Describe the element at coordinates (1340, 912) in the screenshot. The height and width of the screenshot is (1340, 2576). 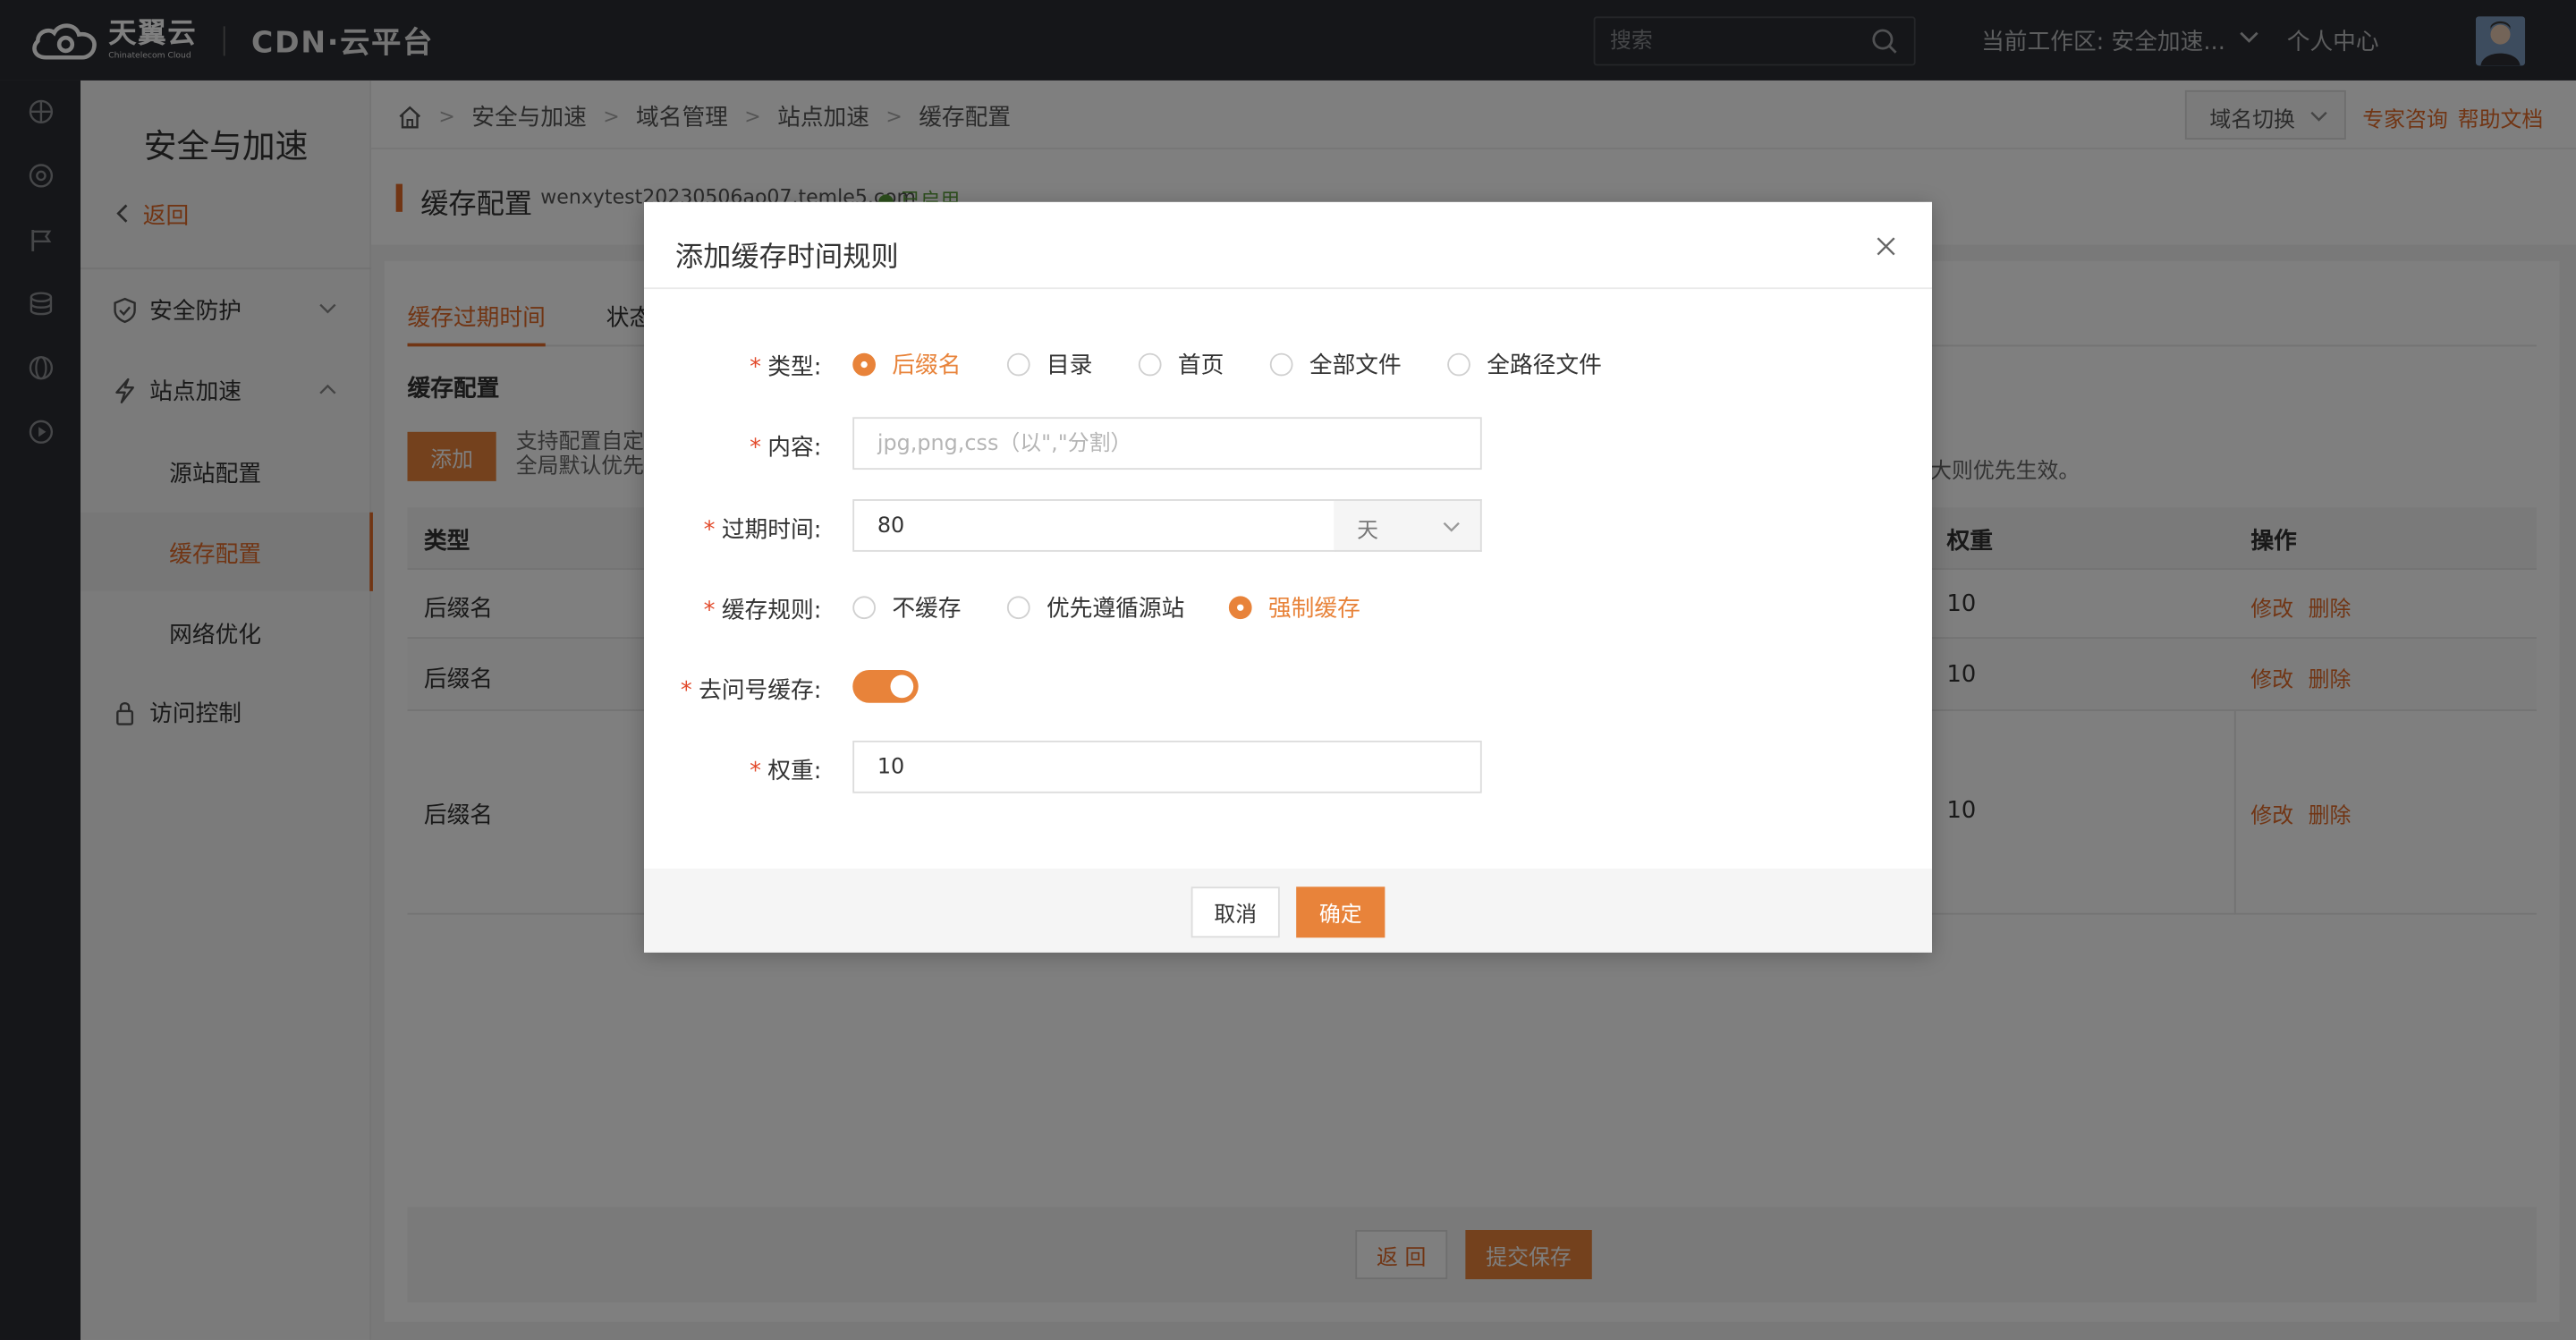
I see `confirm-button: 确定` at that location.